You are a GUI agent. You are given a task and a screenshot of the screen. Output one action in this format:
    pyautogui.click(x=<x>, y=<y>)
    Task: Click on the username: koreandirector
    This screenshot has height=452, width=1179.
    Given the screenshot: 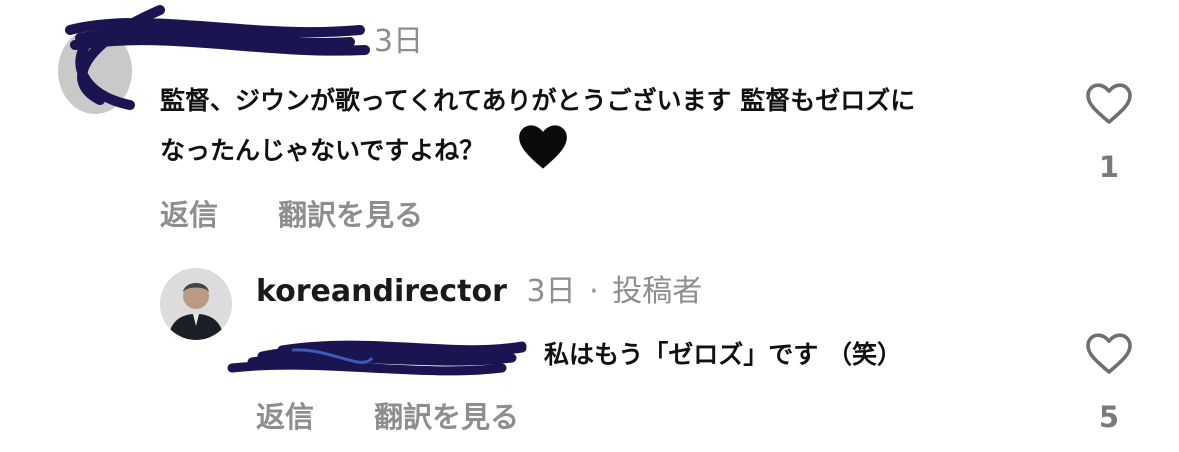 What is the action you would take?
    pyautogui.click(x=381, y=291)
    